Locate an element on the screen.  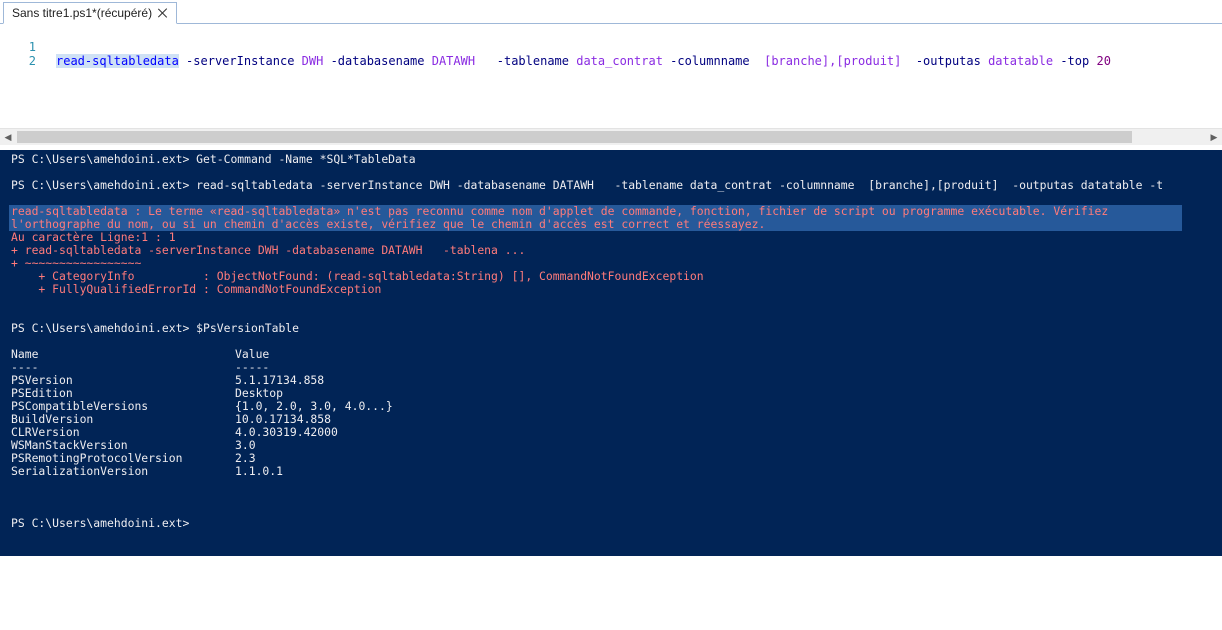
token-param: -columnname is located at coordinates (713, 61).